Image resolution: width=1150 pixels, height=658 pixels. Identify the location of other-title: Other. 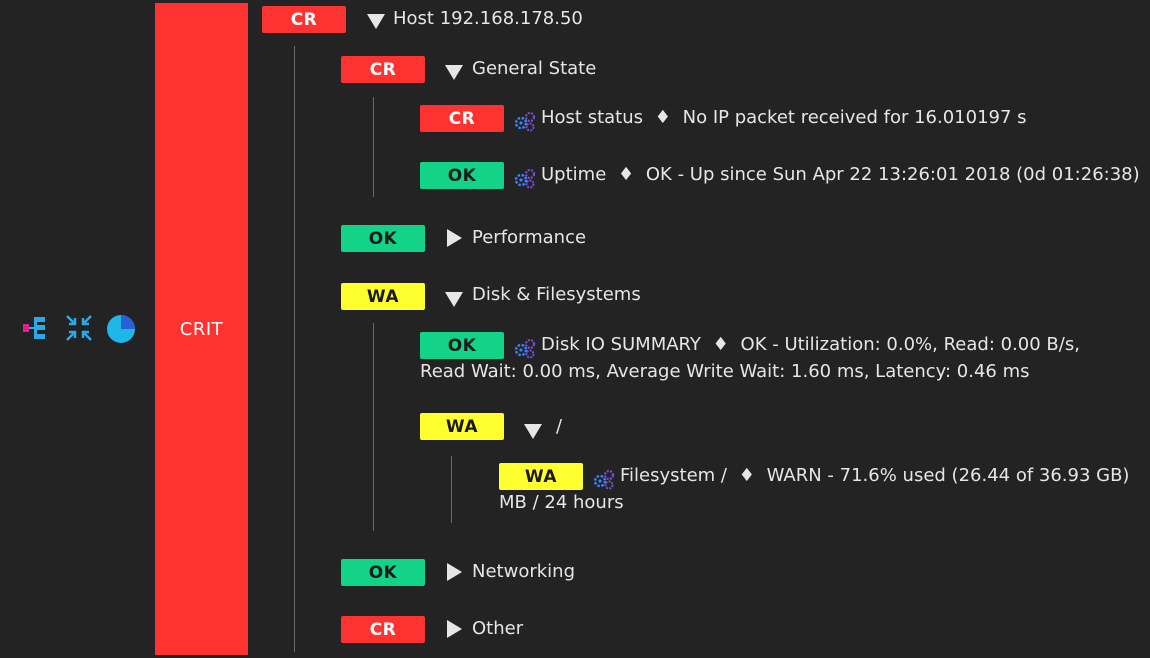
(497, 629).